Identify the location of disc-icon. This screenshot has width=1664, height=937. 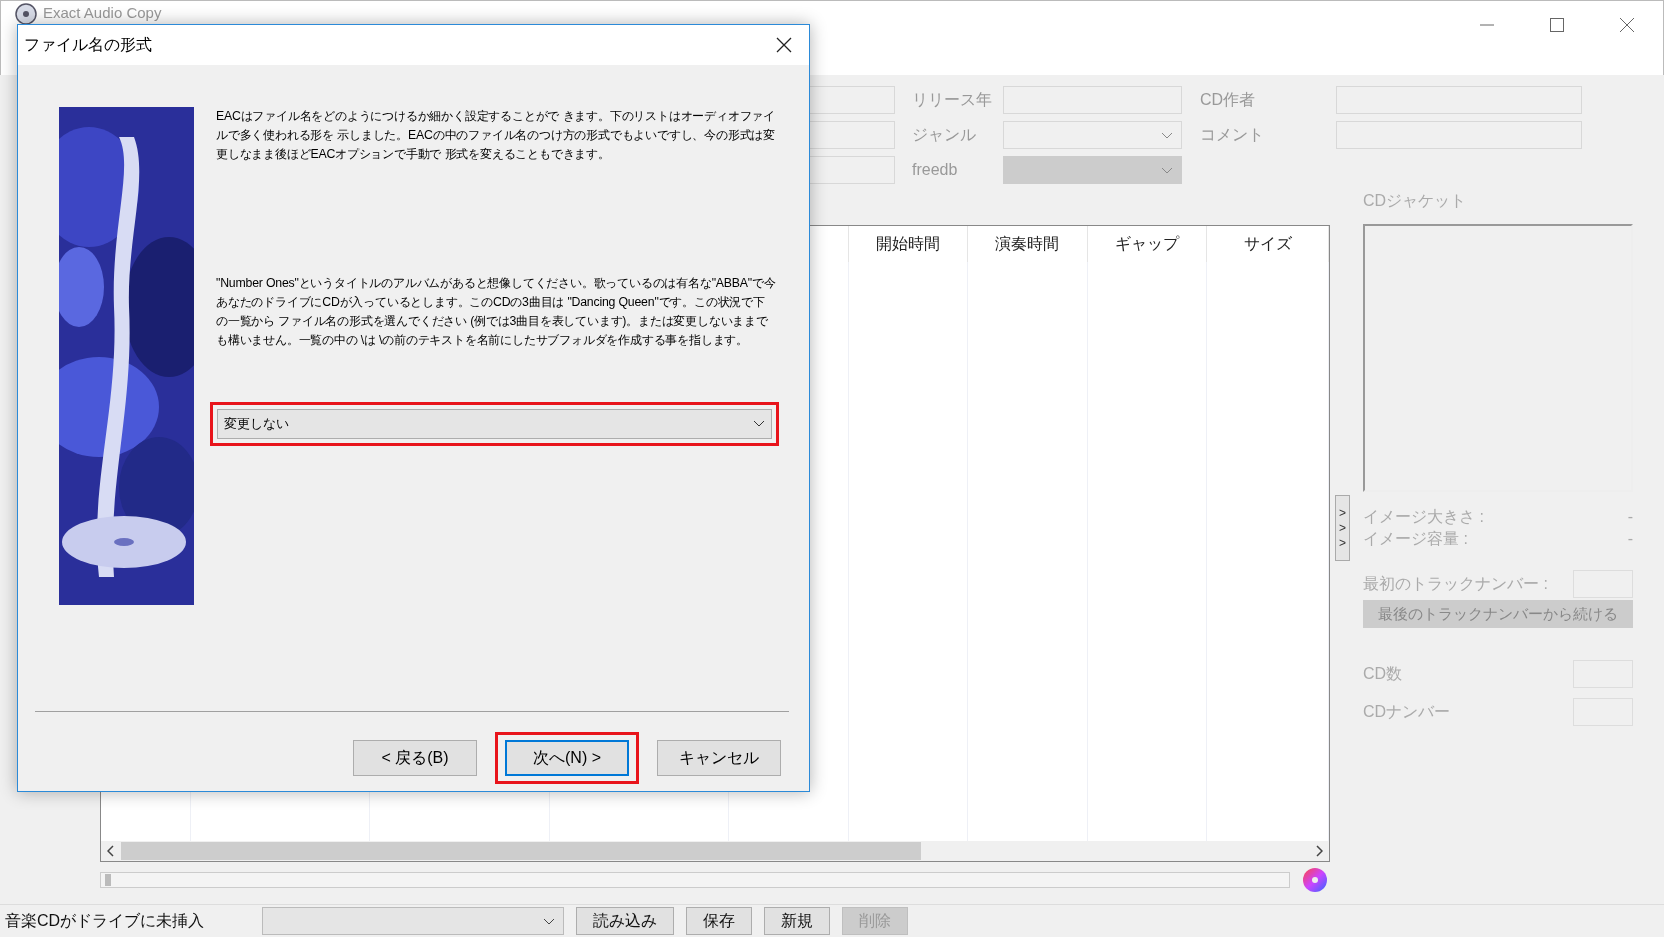
(1315, 880).